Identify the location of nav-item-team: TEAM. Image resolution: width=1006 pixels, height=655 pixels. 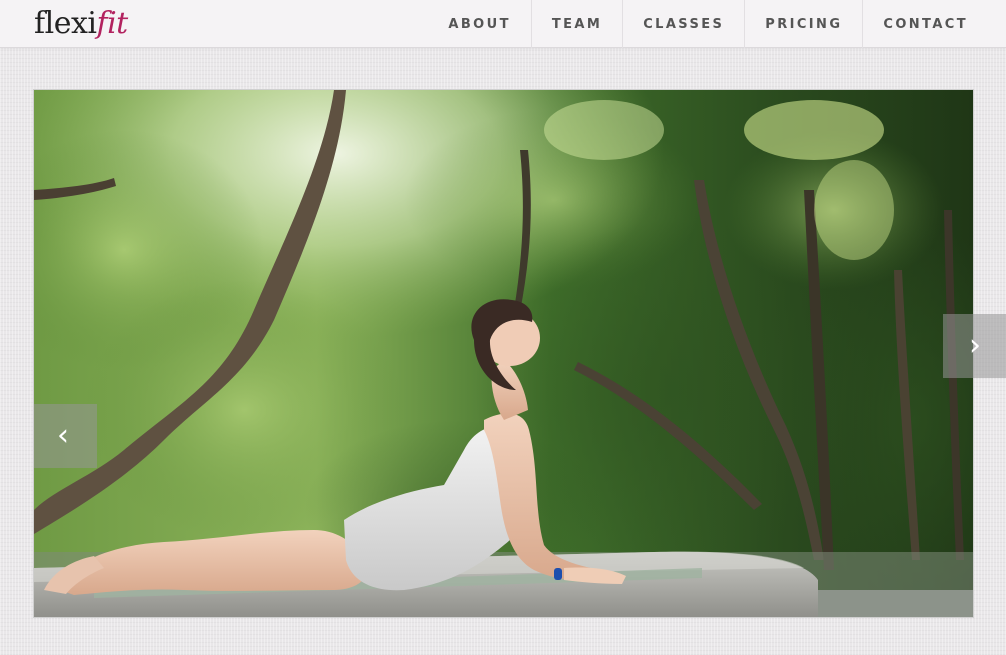
(576, 24).